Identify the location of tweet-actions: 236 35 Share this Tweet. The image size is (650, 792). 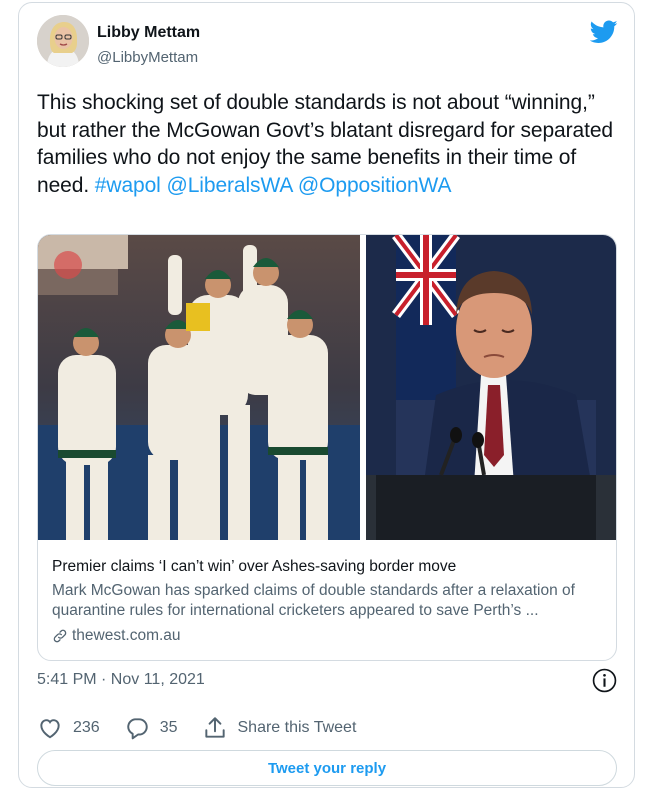
(208, 728).